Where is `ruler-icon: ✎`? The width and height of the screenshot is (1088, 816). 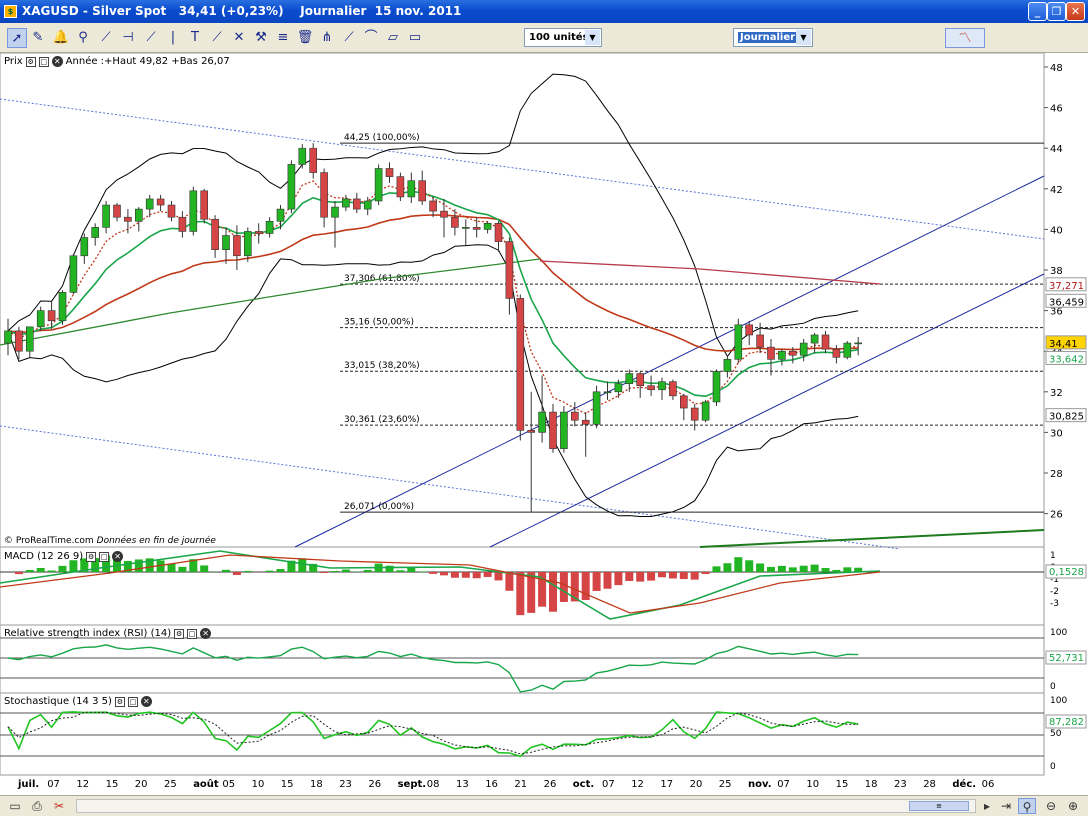 ruler-icon: ✎ is located at coordinates (38, 38).